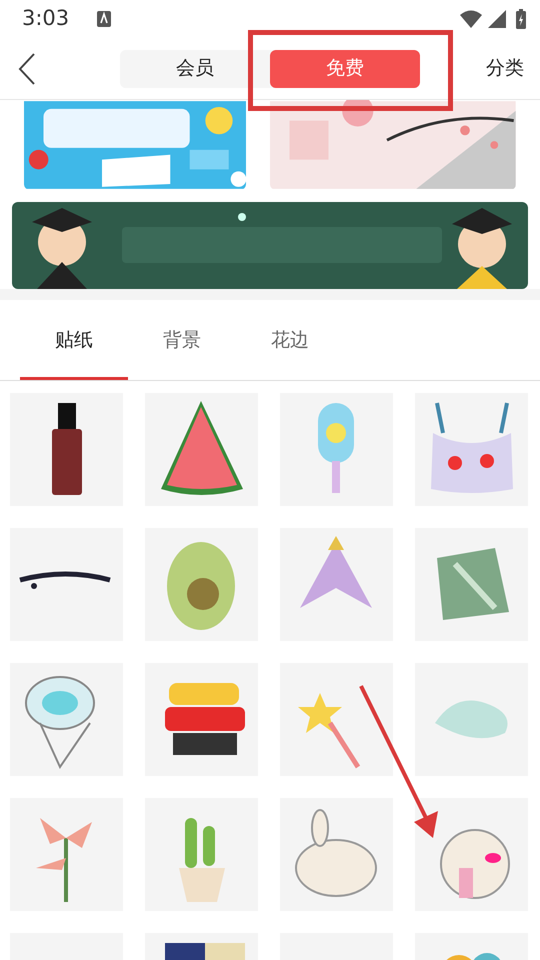 This screenshot has width=540, height=960. I want to click on category-tab: 花边, so click(290, 340).